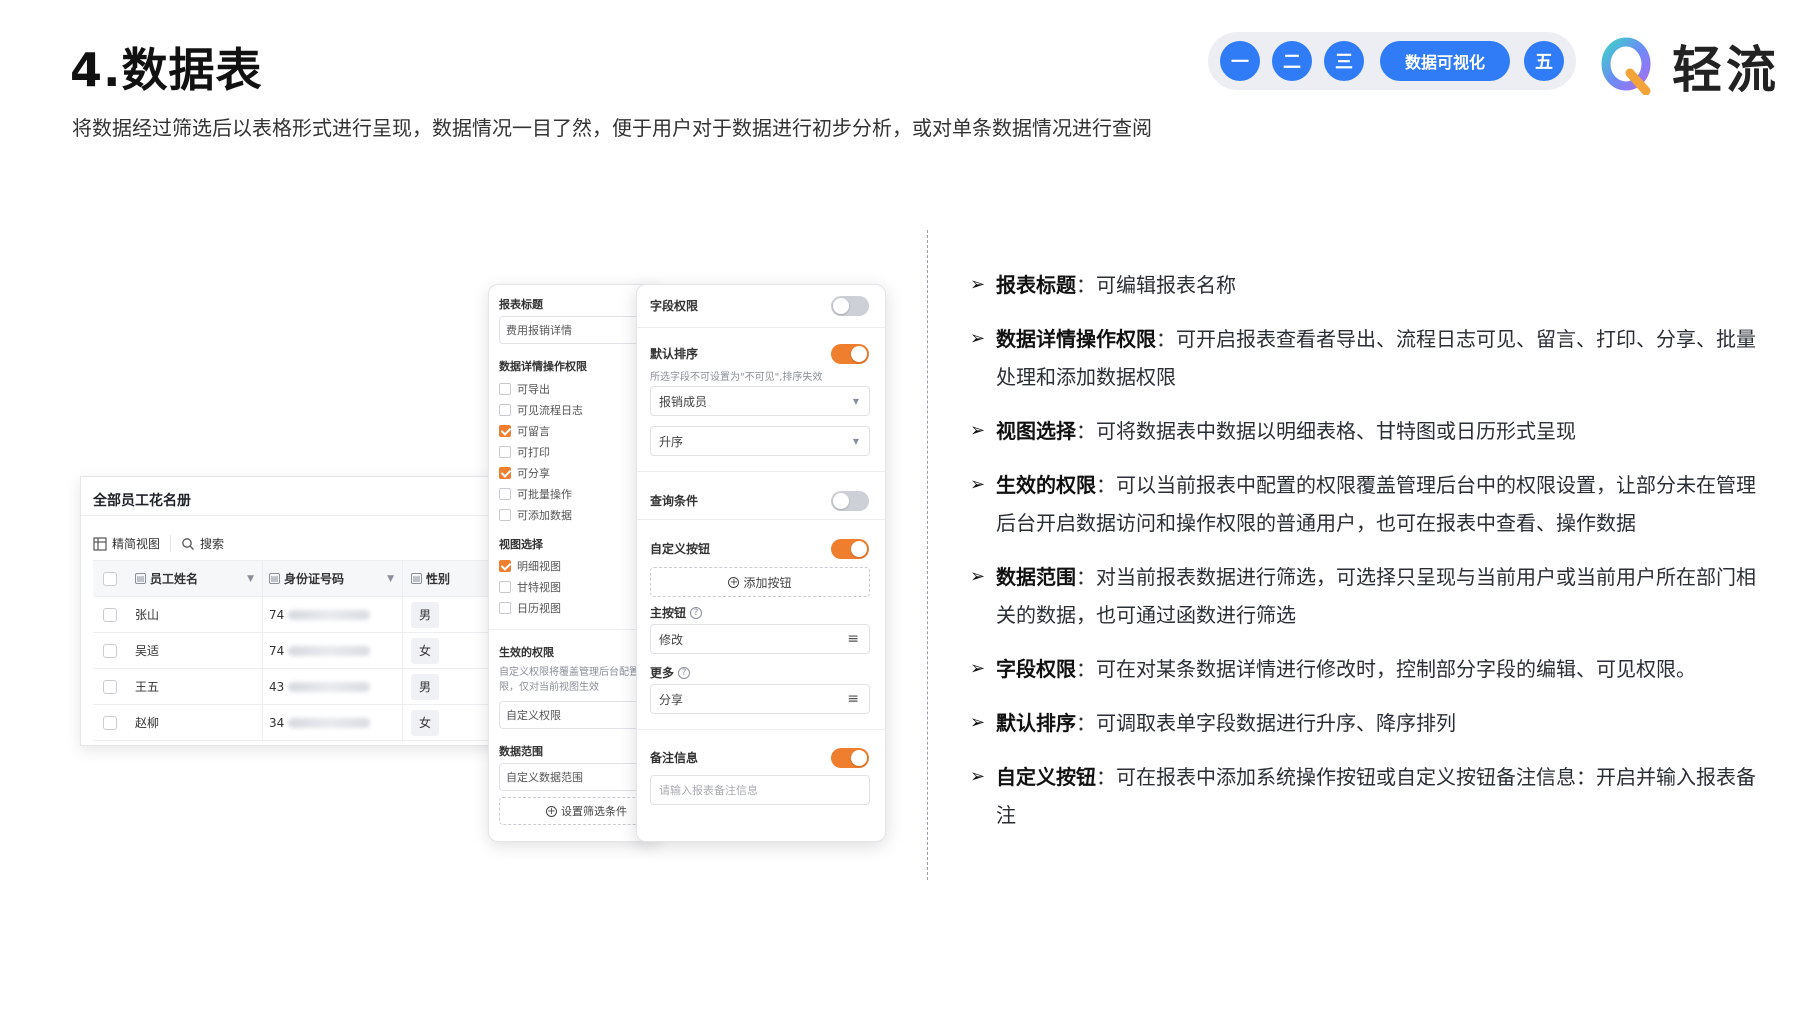 Image resolution: width=1814 pixels, height=1014 pixels. What do you see at coordinates (574, 680) in the screenshot?
I see `effective-perm-note: 自定义权限将覆盖管理后台配置权限，仅对当前视图生效` at bounding box center [574, 680].